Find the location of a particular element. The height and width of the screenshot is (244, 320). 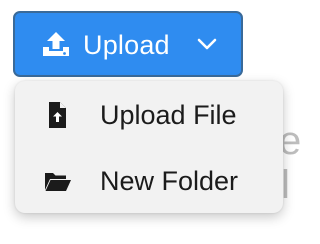

upload-button-label: Upload is located at coordinates (126, 45).